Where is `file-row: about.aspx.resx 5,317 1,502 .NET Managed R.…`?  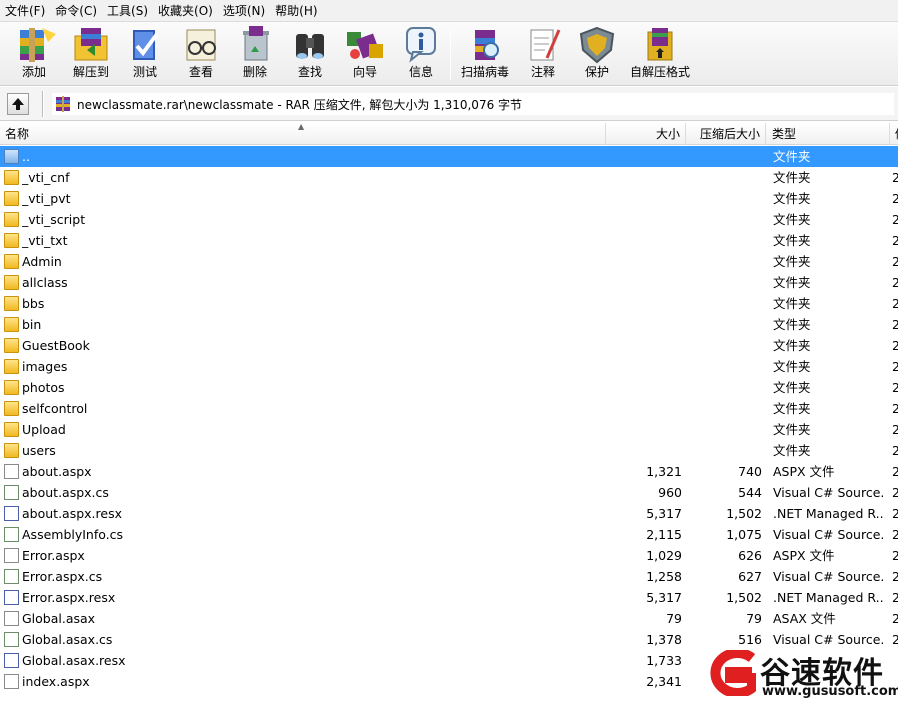
file-row: about.aspx.resx 5,317 1,502 .NET Managed R.… is located at coordinates (449, 513).